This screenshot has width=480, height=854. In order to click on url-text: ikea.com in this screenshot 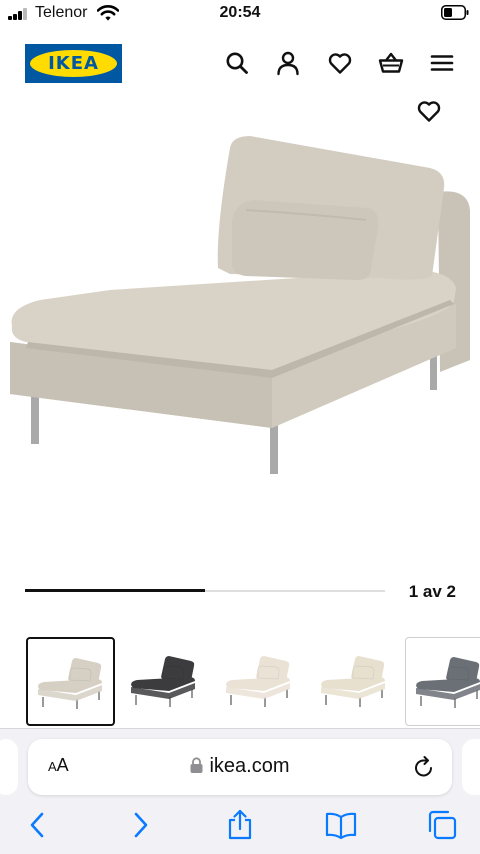, I will do `click(249, 766)`.